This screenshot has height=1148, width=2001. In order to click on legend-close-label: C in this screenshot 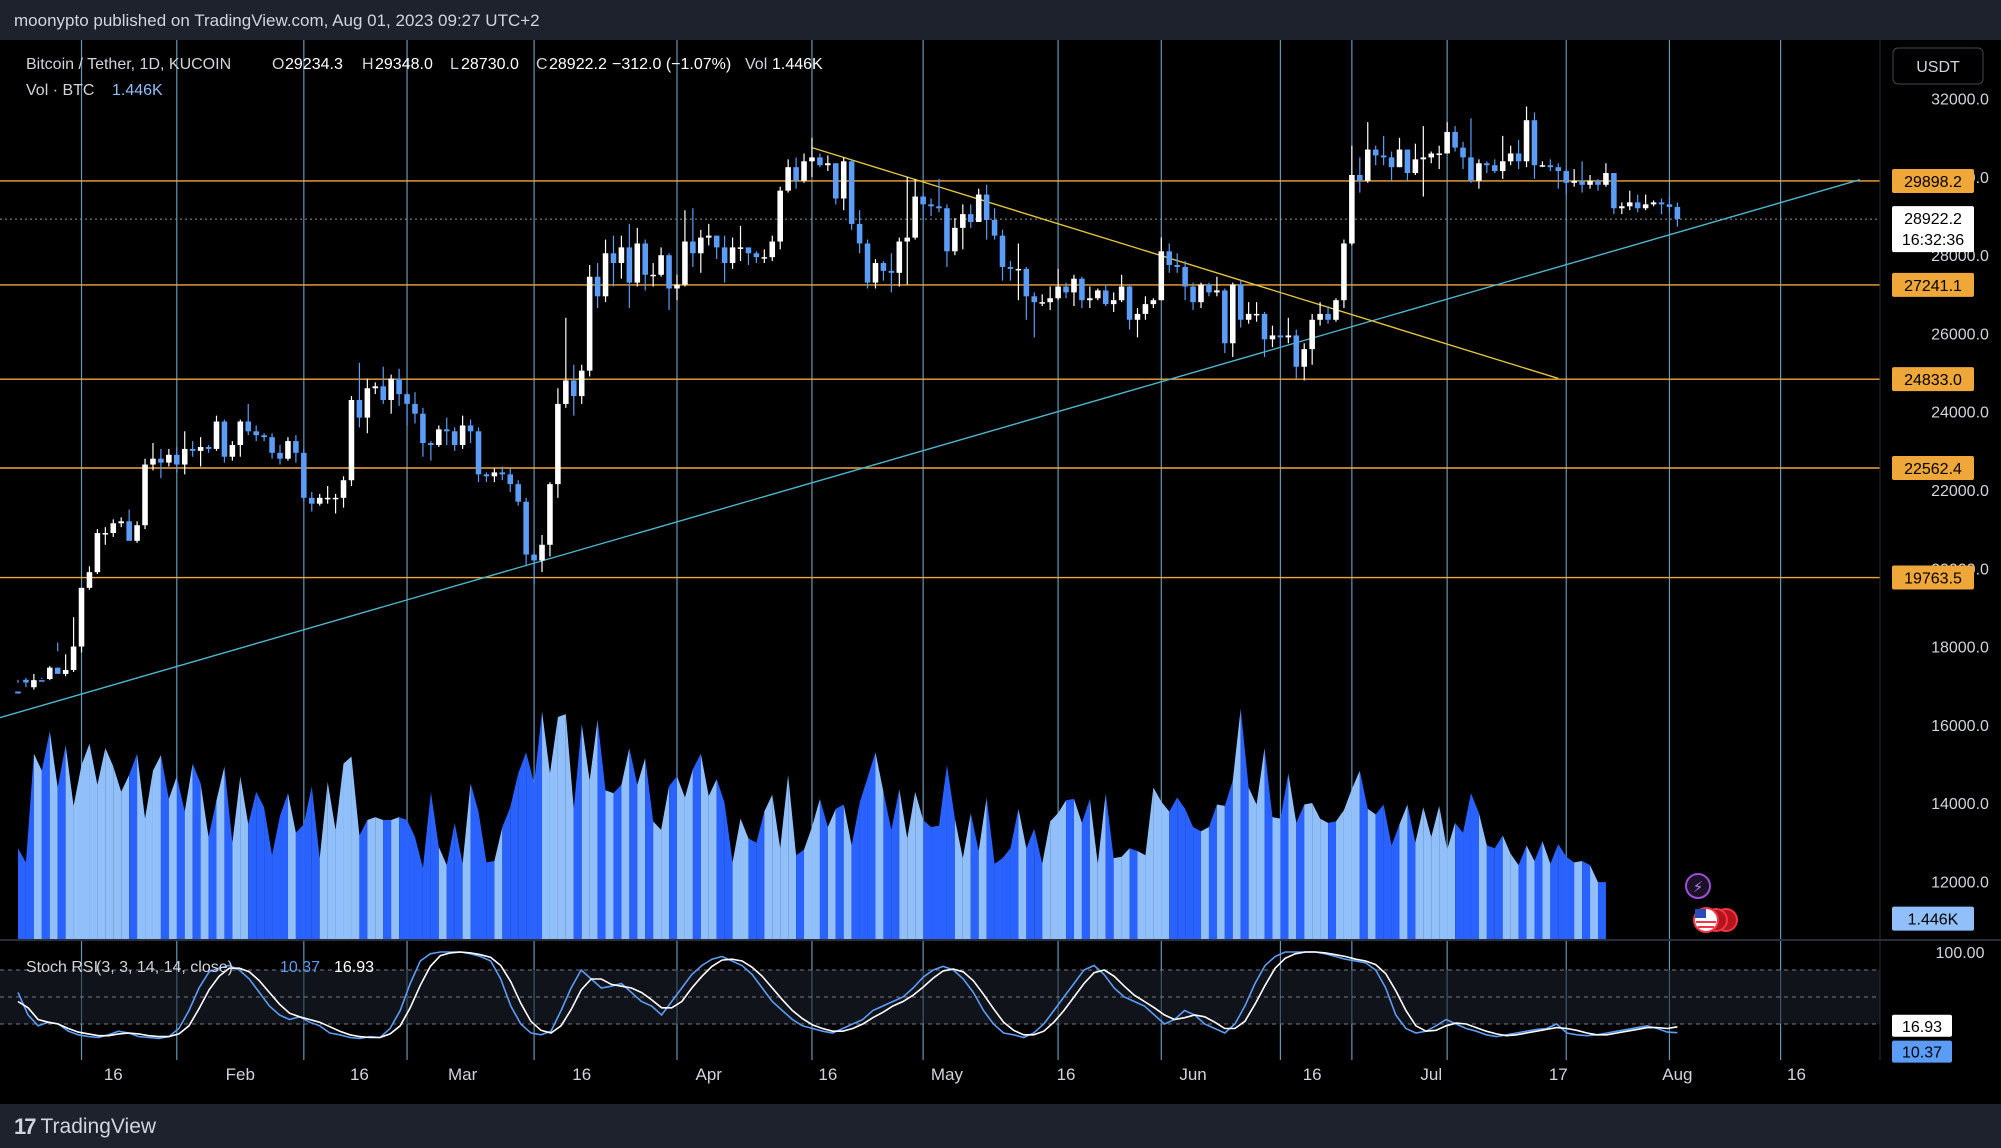, I will do `click(542, 64)`.